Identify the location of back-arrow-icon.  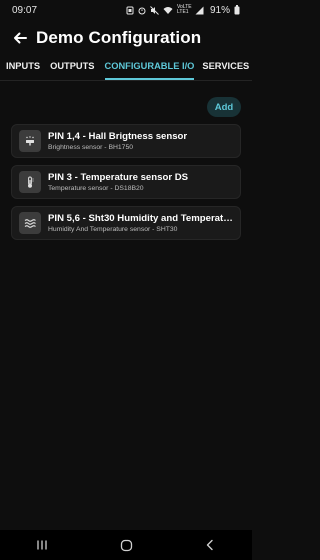
(20, 38).